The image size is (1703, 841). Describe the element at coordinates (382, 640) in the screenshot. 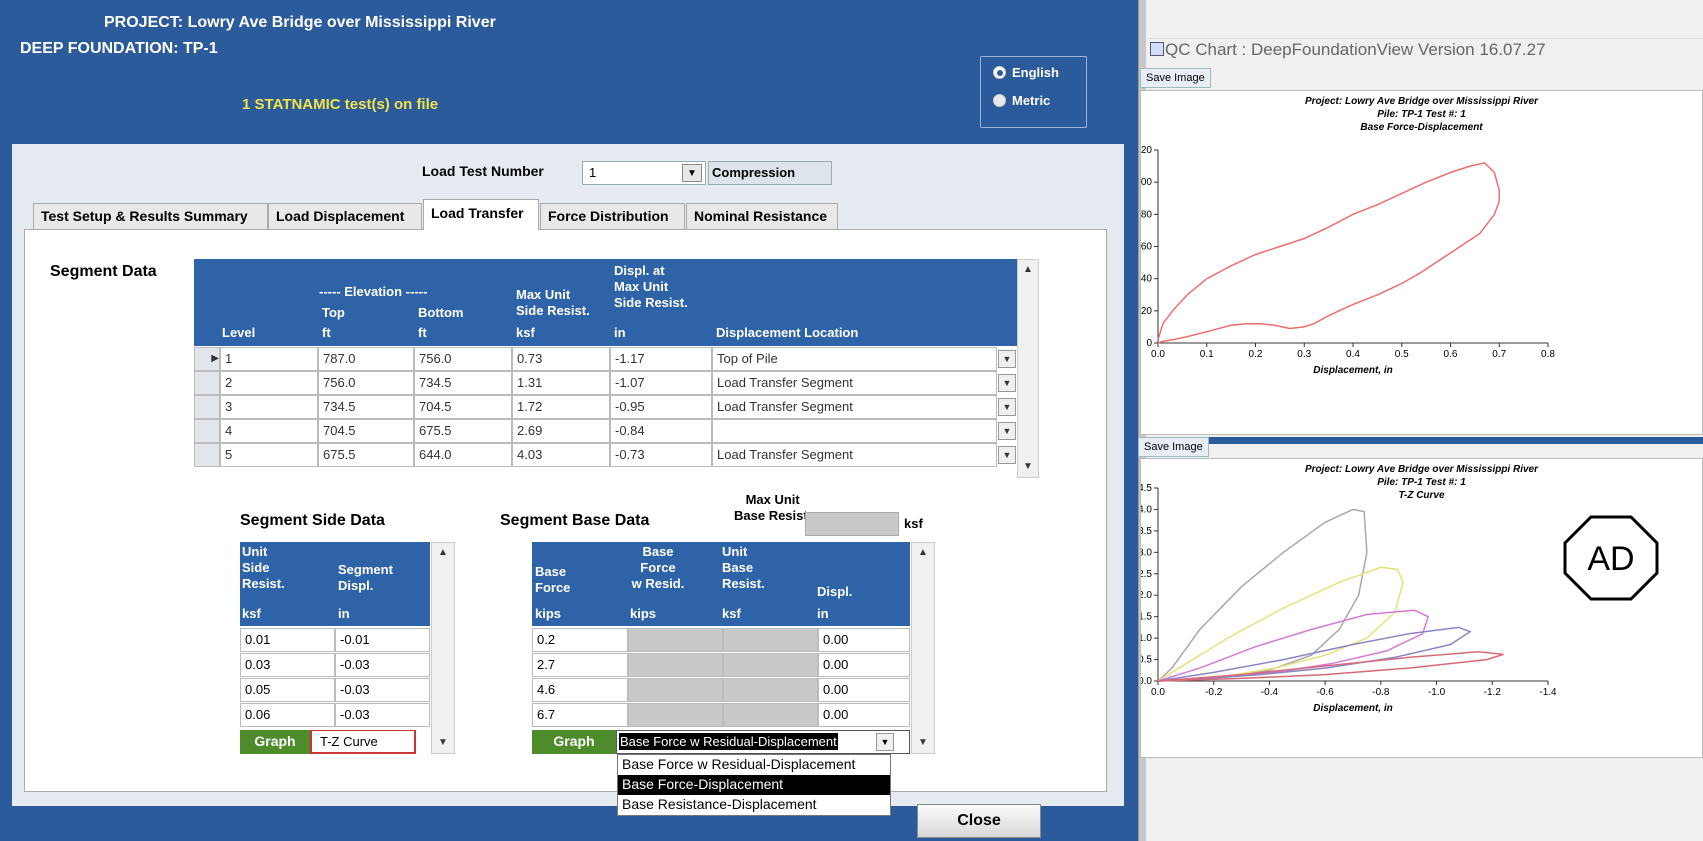

I see `side-cell-displ: -0.01` at that location.